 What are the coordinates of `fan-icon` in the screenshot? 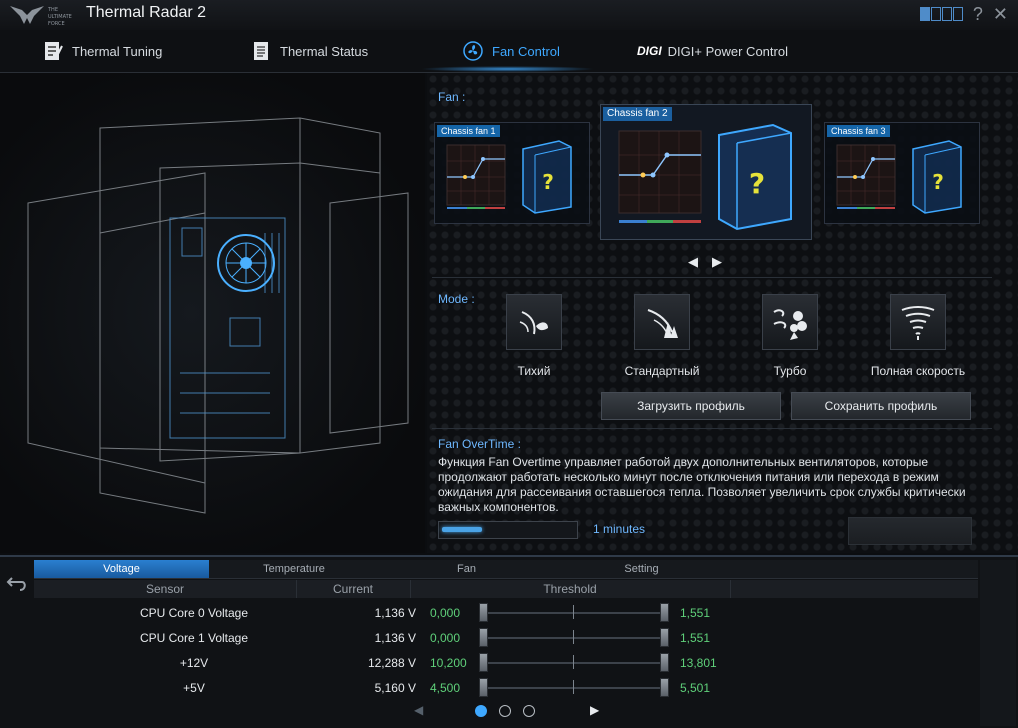 It's located at (473, 51).